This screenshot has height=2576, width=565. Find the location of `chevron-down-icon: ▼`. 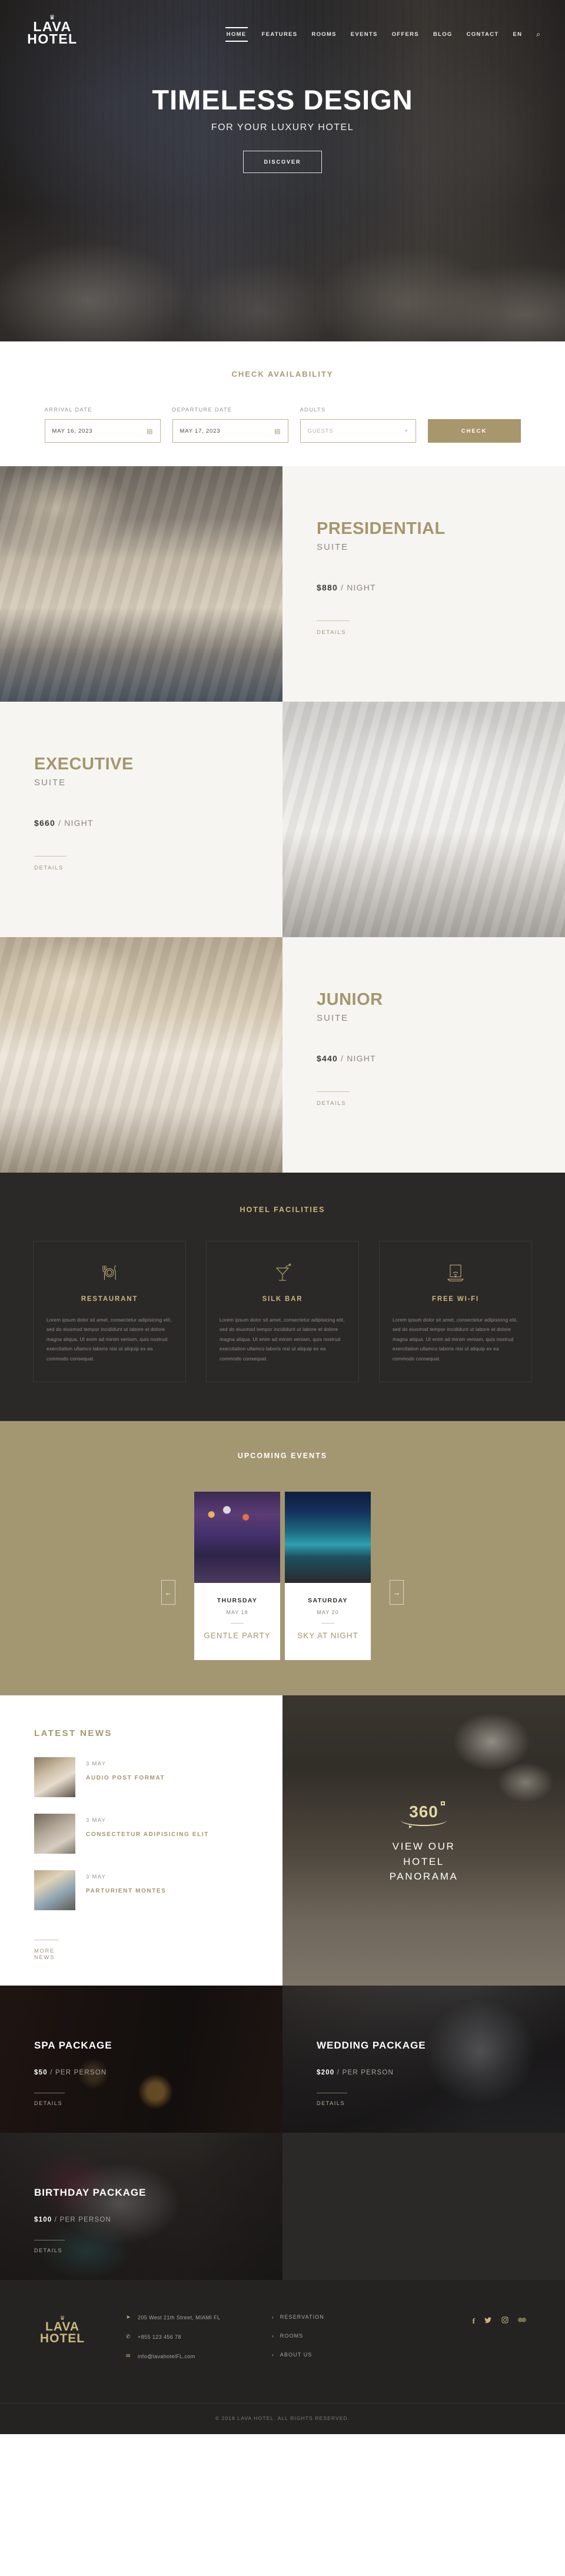

chevron-down-icon: ▼ is located at coordinates (406, 431).